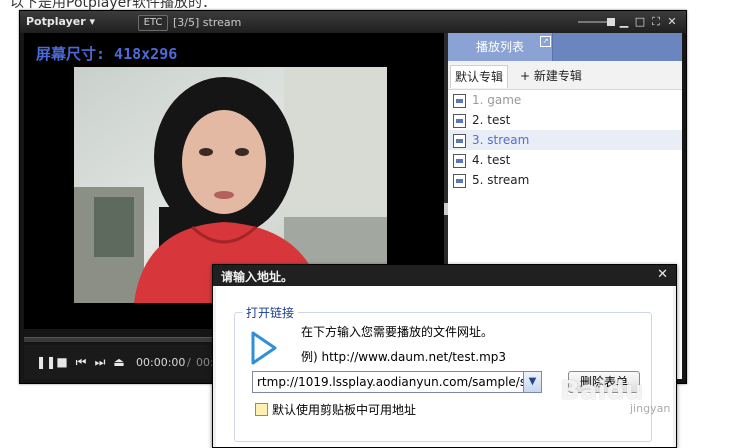 The width and height of the screenshot is (732, 448). I want to click on list-item-label: 5. stream, so click(501, 180).